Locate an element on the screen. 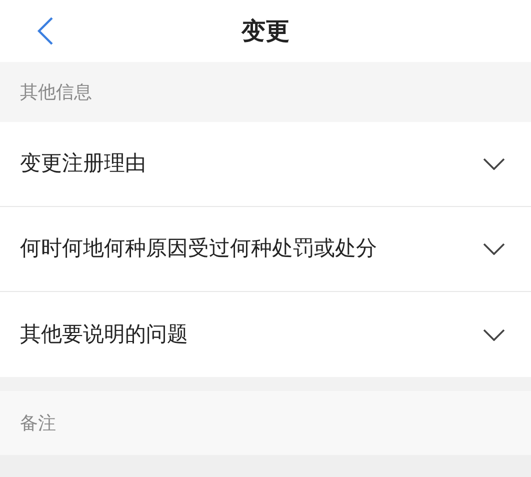 This screenshot has width=531, height=477. row-label: 变更注册理由 is located at coordinates (83, 164).